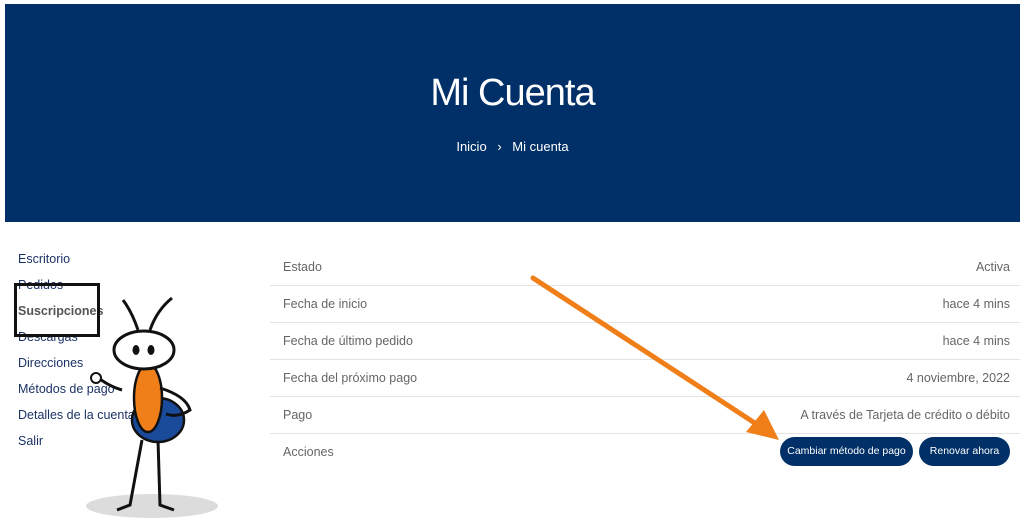 This screenshot has height=525, width=1024. What do you see at coordinates (152, 407) in the screenshot?
I see `ant-mascot-illustration` at bounding box center [152, 407].